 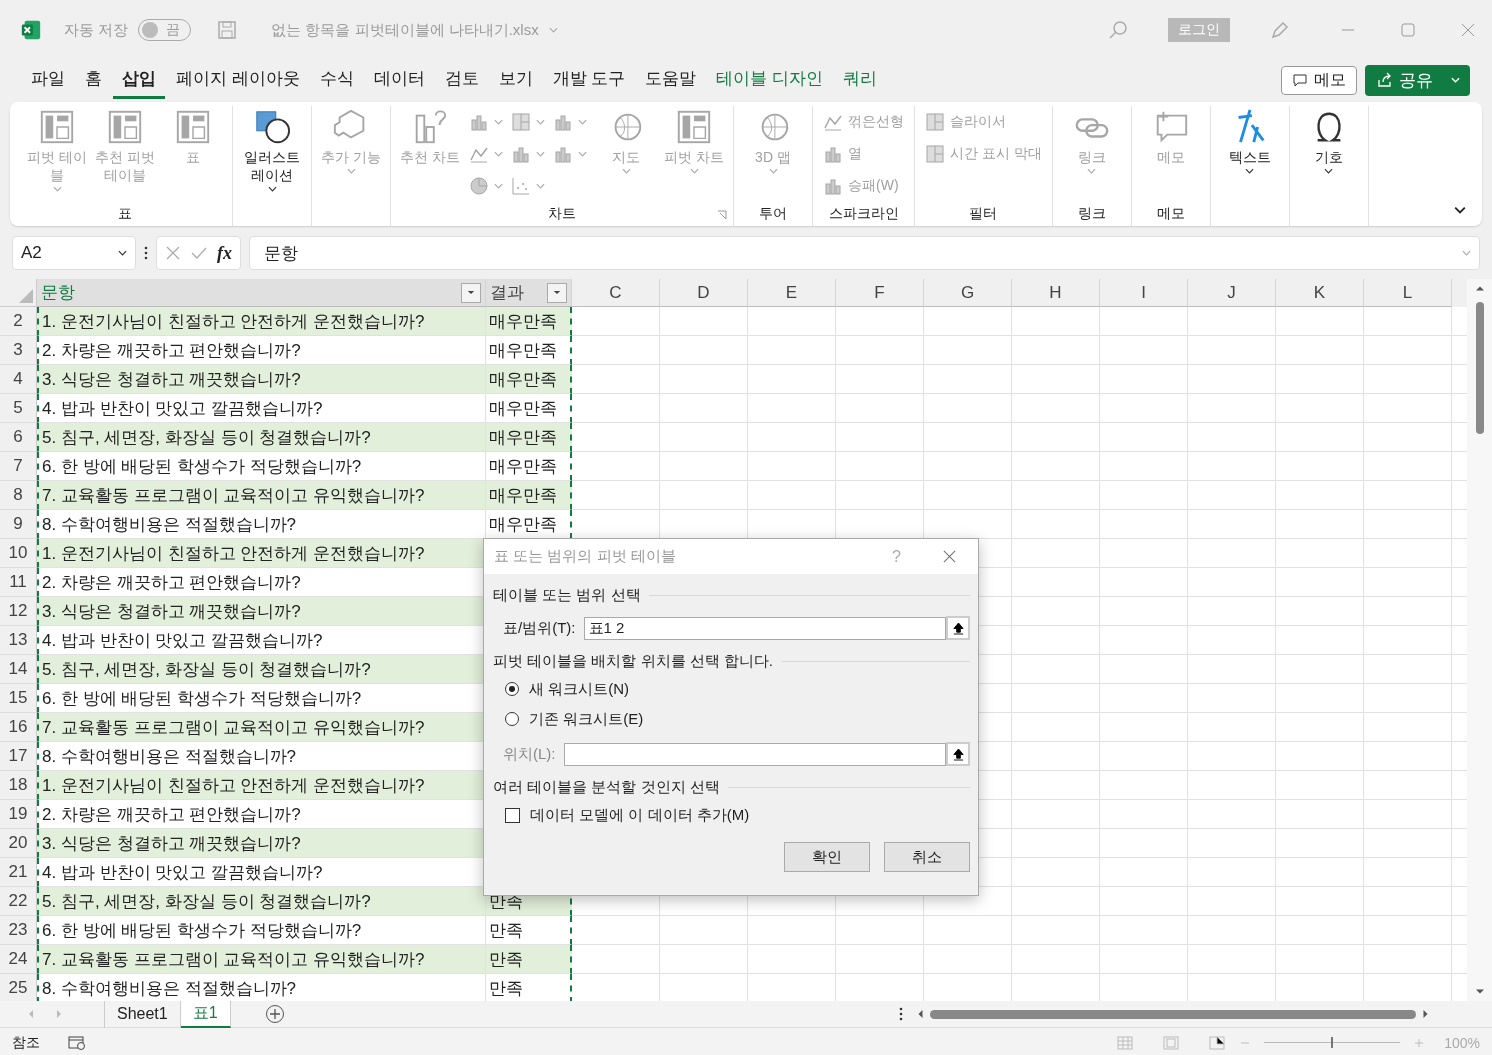 What do you see at coordinates (272, 127) in the screenshot?
I see `shapes-icon` at bounding box center [272, 127].